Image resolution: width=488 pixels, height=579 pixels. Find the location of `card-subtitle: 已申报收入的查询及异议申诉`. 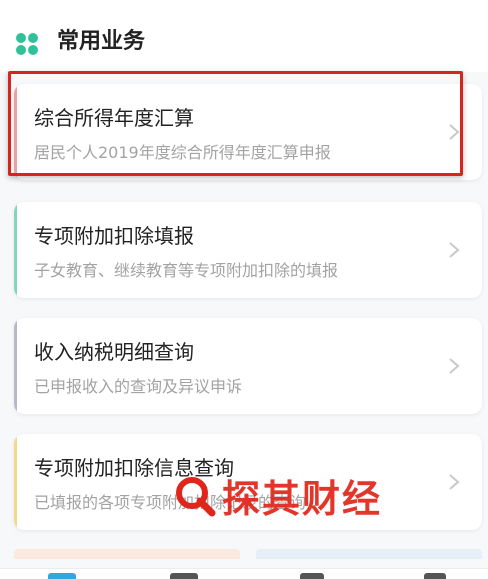

card-subtitle: 已申报收入的查询及异议申诉 is located at coordinates (138, 386).